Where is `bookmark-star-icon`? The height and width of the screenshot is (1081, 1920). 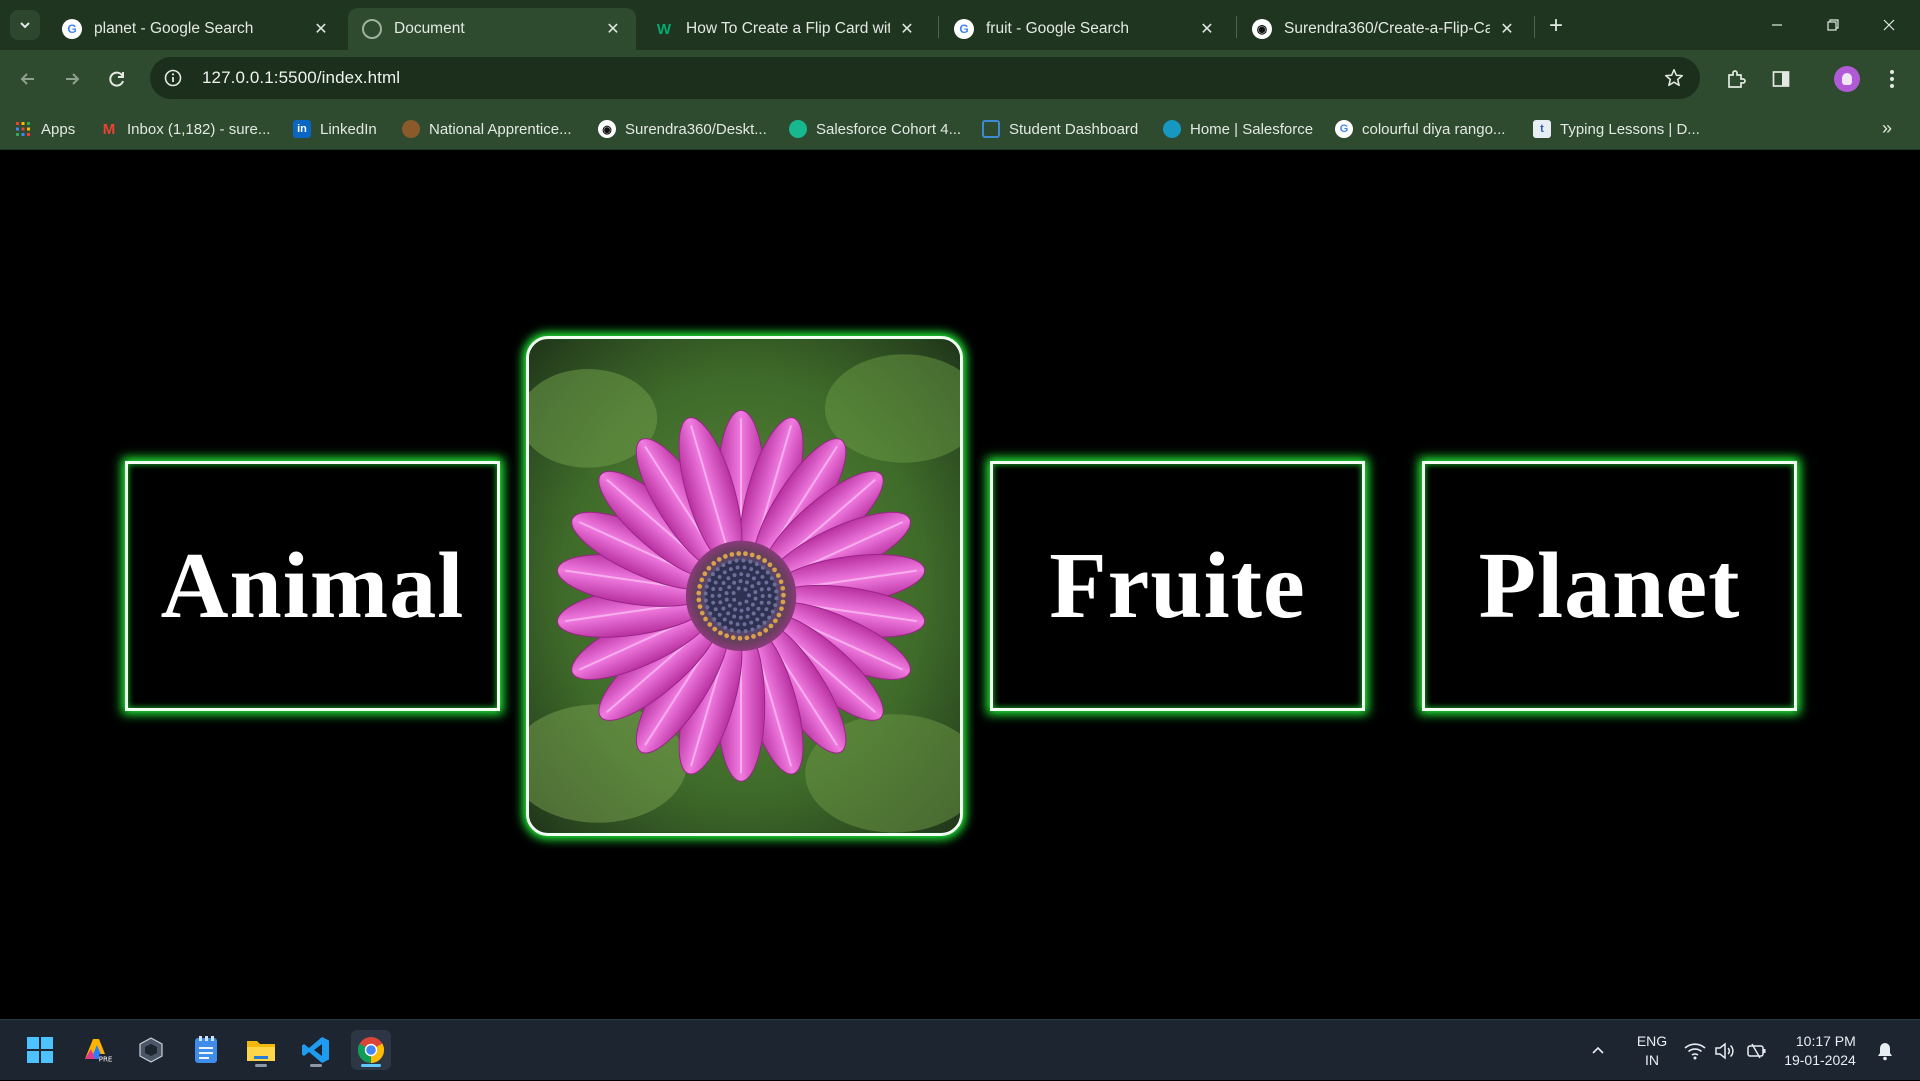
bookmark-star-icon is located at coordinates (1674, 78).